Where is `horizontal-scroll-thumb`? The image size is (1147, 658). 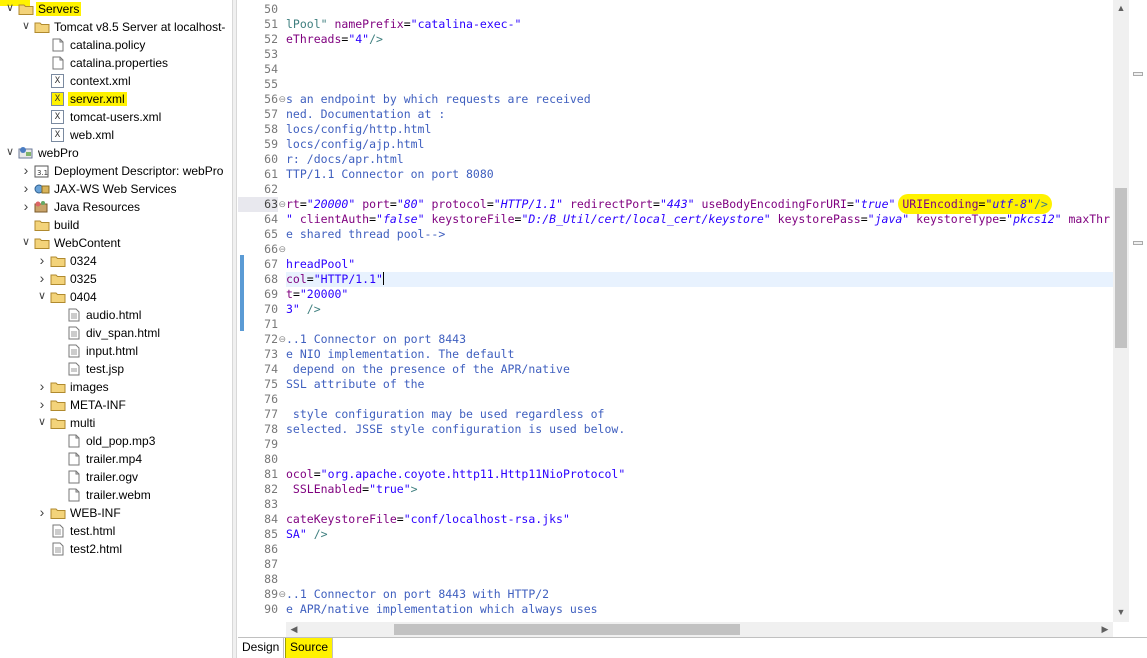 horizontal-scroll-thumb is located at coordinates (567, 629).